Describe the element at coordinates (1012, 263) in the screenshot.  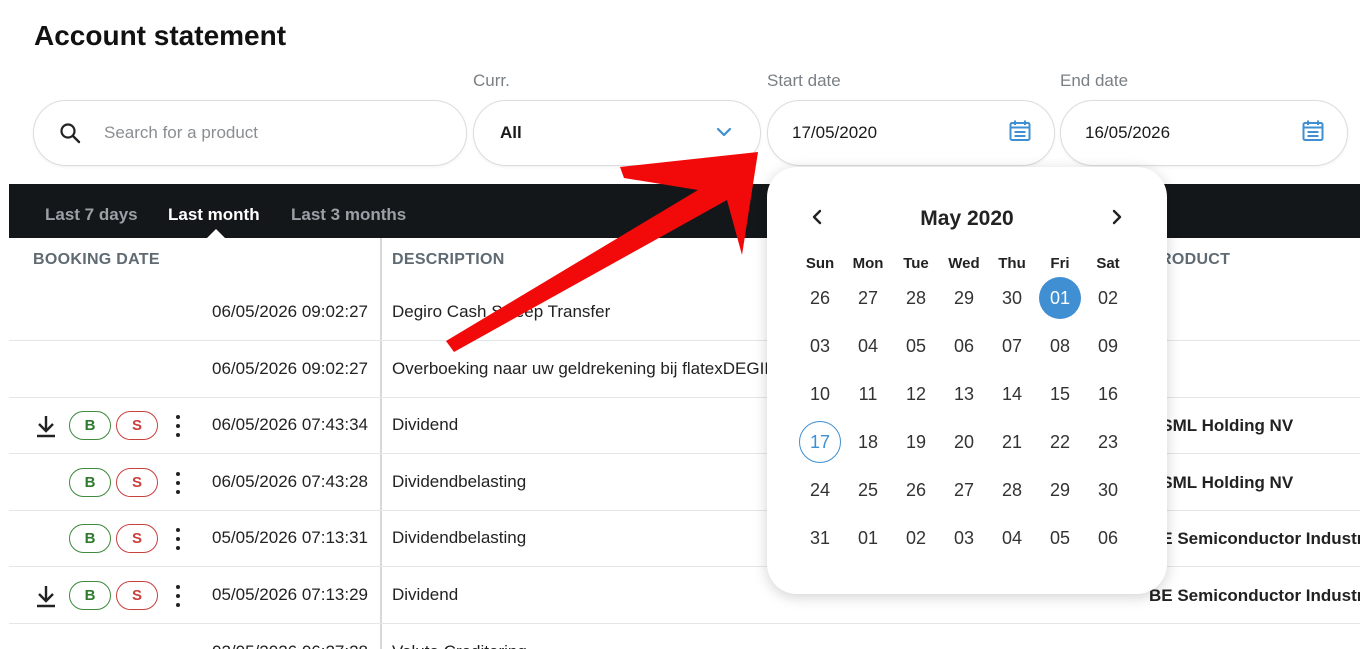
I see `weekday-header: Thu` at that location.